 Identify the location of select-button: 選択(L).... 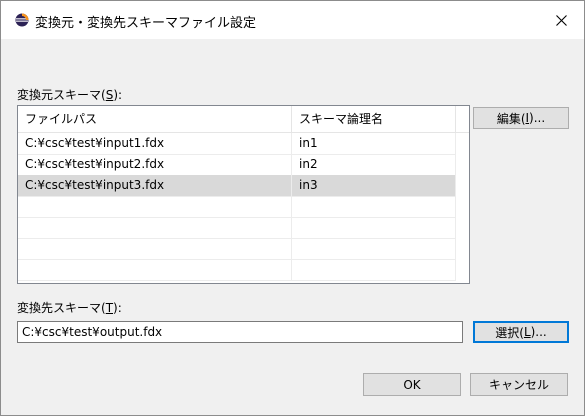
(521, 332).